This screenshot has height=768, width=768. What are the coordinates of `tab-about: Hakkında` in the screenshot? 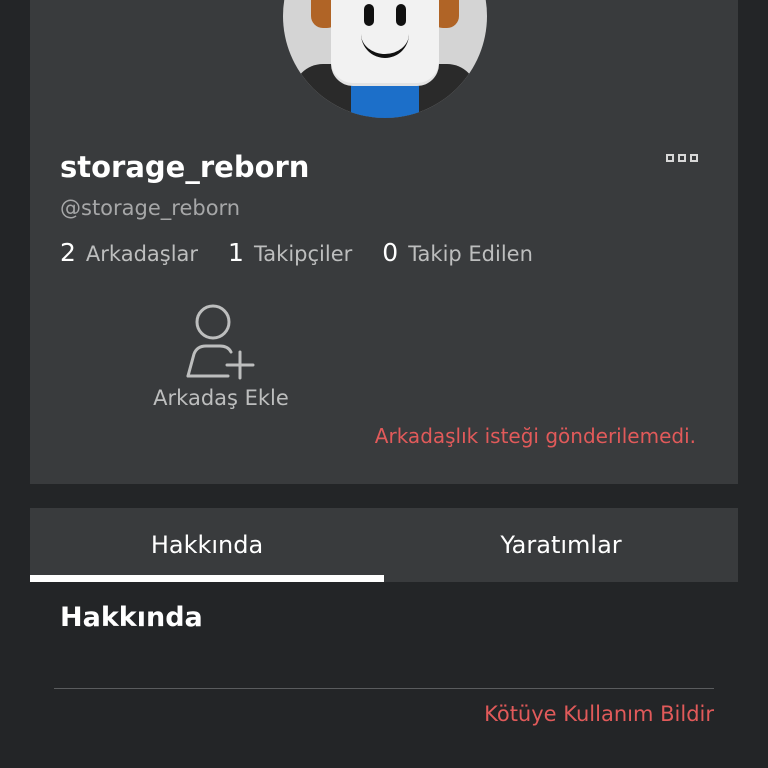 It's located at (207, 545).